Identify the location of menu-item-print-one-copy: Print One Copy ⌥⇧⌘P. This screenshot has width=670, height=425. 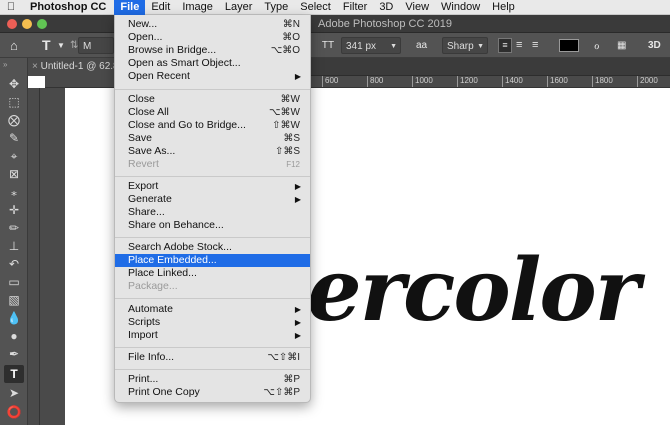
(212, 392).